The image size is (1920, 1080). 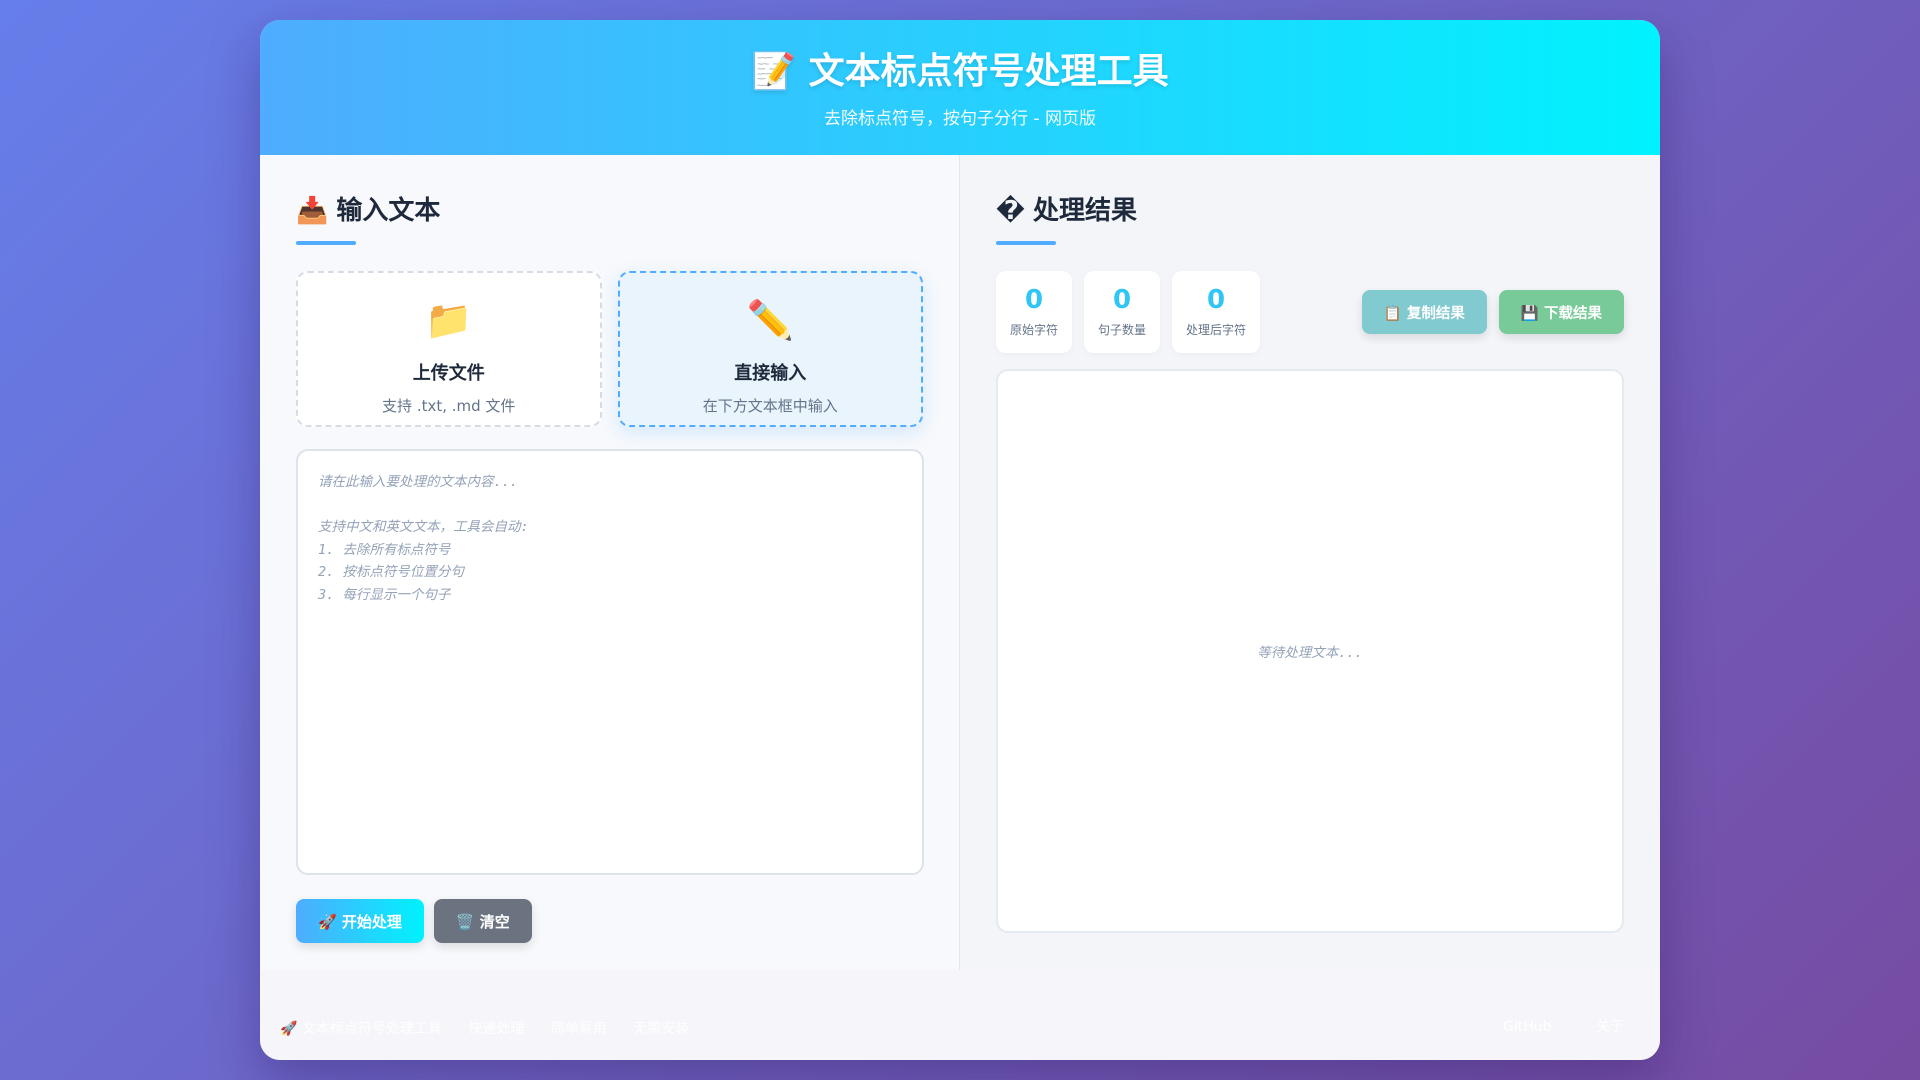 What do you see at coordinates (1561, 312) in the screenshot?
I see `download-result-button: 💾 下载结果` at bounding box center [1561, 312].